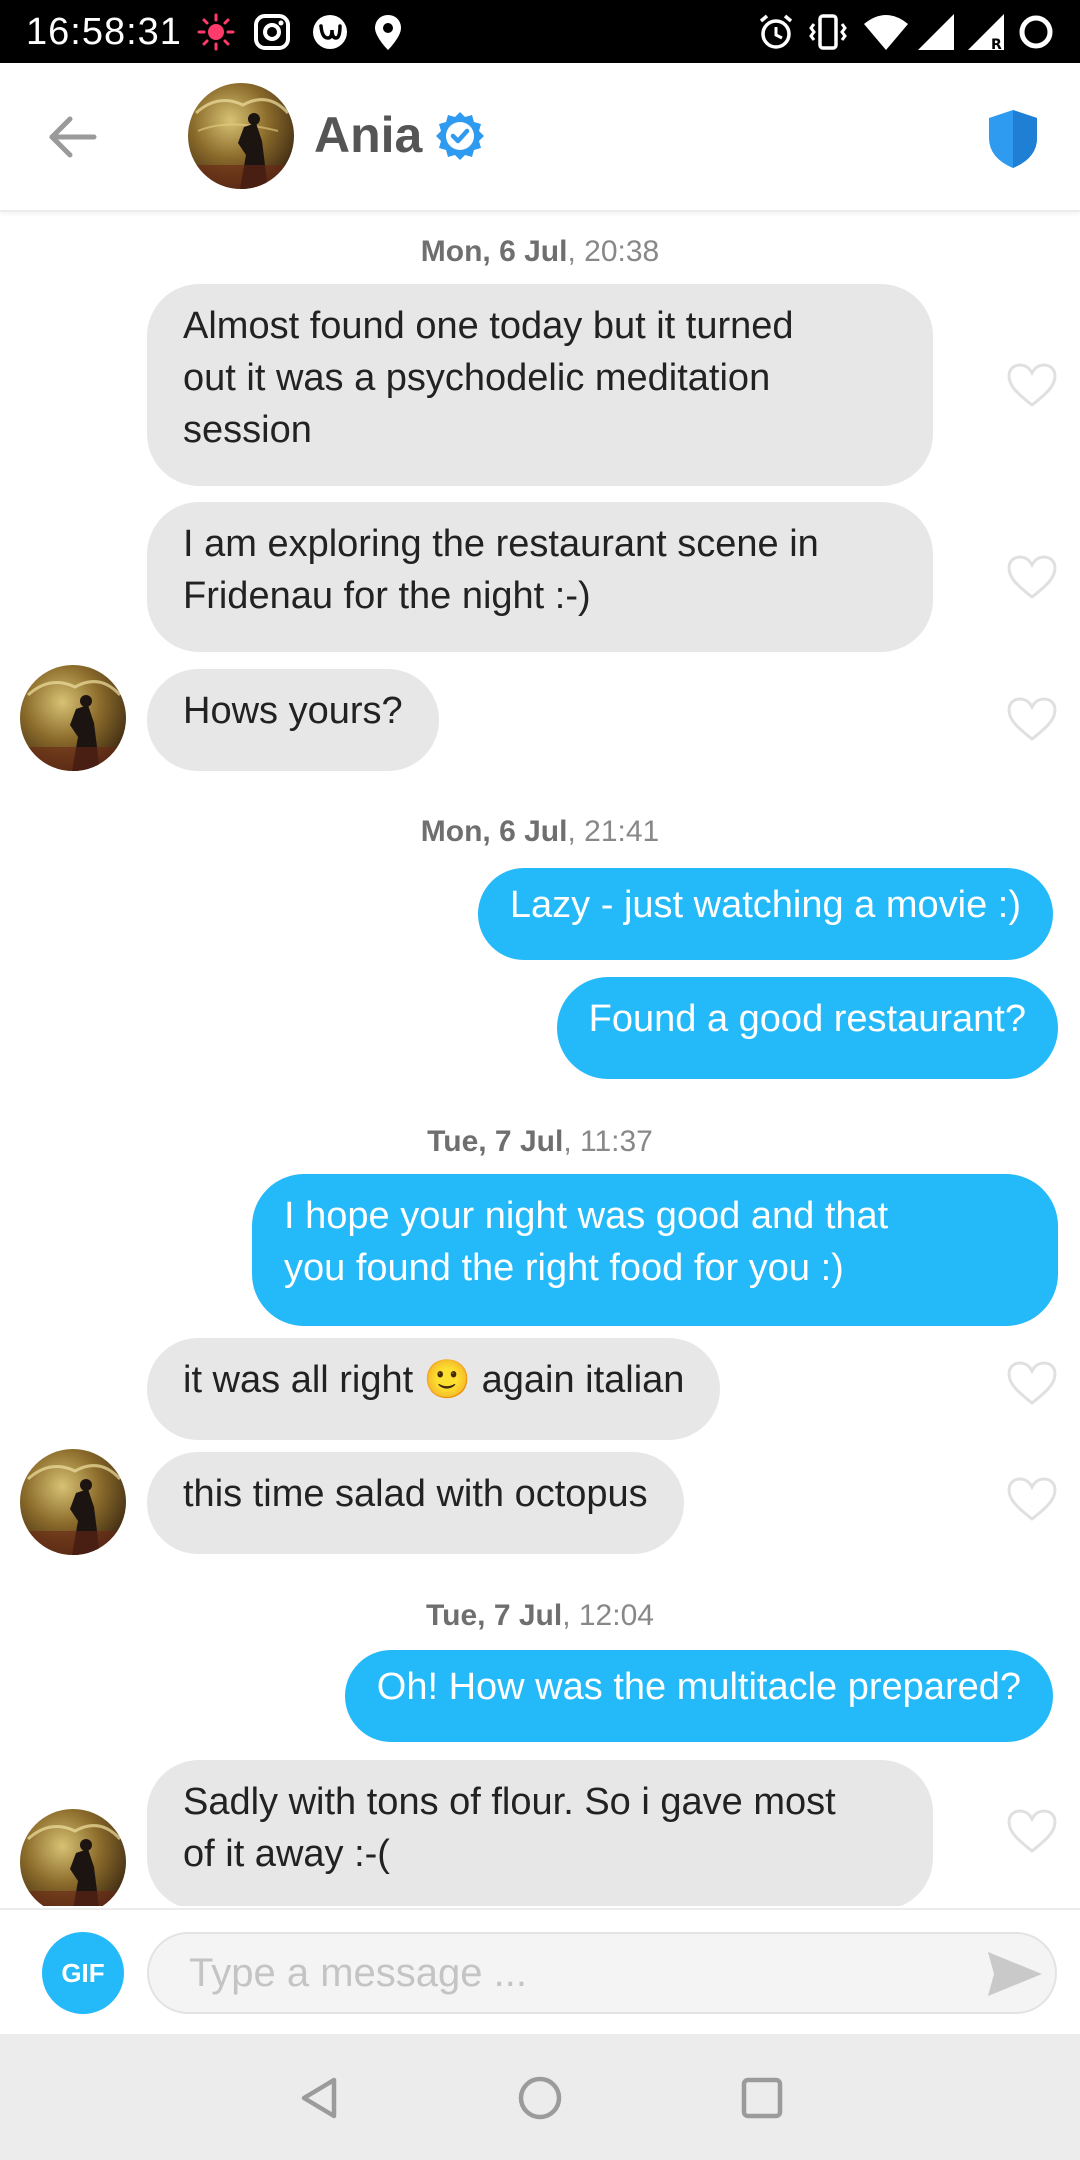  What do you see at coordinates (540, 1615) in the screenshot?
I see `timestamp: Tue, 7 Jul, 12:04` at bounding box center [540, 1615].